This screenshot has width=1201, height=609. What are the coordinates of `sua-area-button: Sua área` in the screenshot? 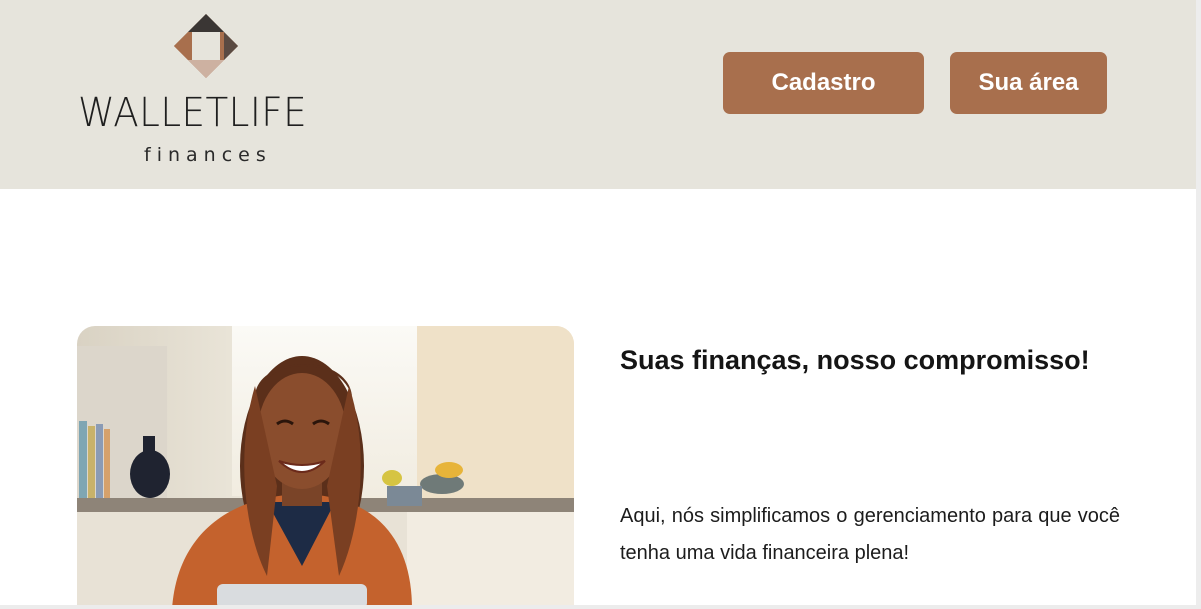 It's located at (1028, 83).